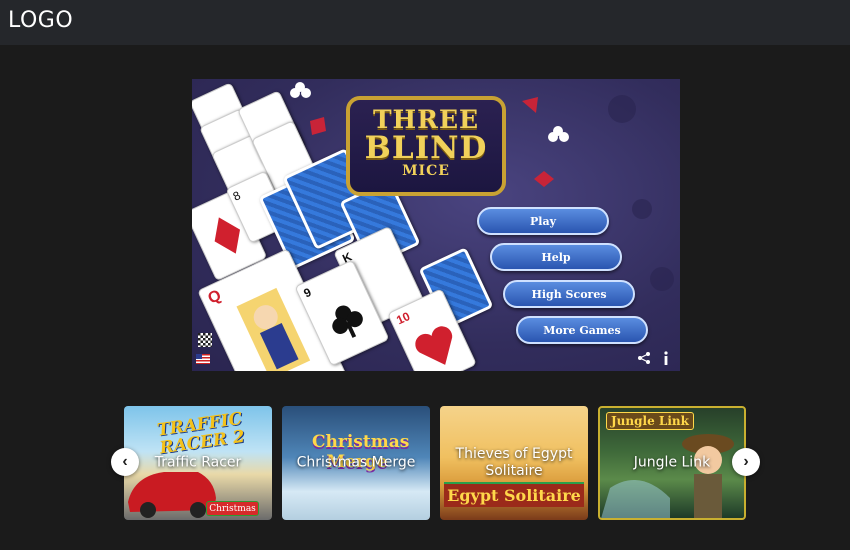 Image resolution: width=850 pixels, height=550 pixels. What do you see at coordinates (582, 330) in the screenshot?
I see `more-games-button: More Games` at bounding box center [582, 330].